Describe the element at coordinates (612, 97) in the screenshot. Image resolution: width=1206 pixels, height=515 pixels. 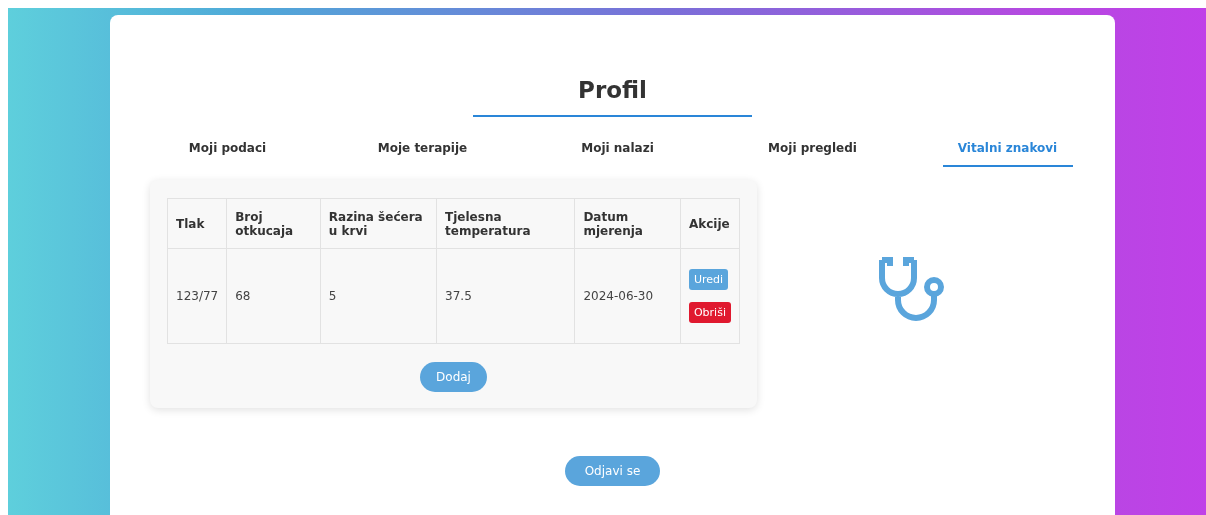
I see `page-title: Profil` at that location.